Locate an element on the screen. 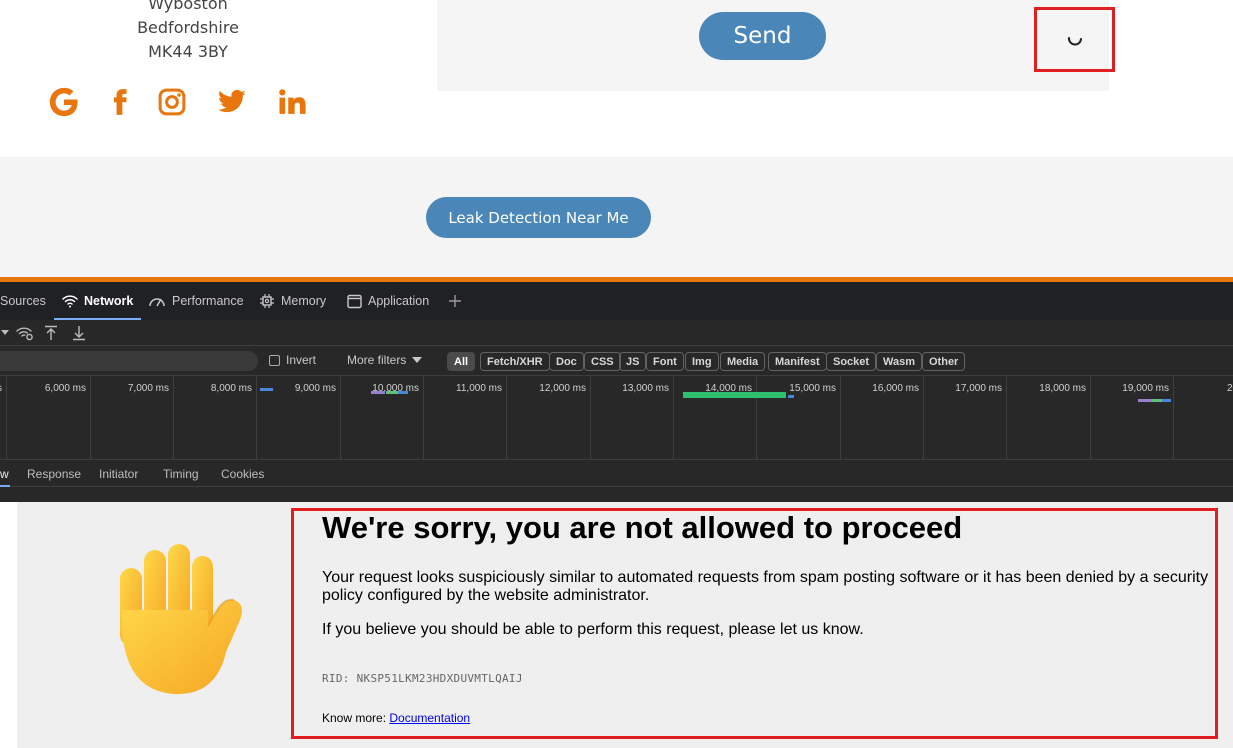 This screenshot has width=1233, height=748. linkedin-icon is located at coordinates (292, 102).